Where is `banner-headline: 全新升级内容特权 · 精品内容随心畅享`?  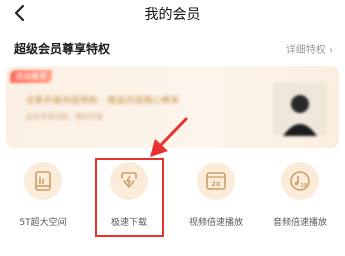
banner-headline: 全新升级内容特权 · 精品内容随心畅享 is located at coordinates (103, 101).